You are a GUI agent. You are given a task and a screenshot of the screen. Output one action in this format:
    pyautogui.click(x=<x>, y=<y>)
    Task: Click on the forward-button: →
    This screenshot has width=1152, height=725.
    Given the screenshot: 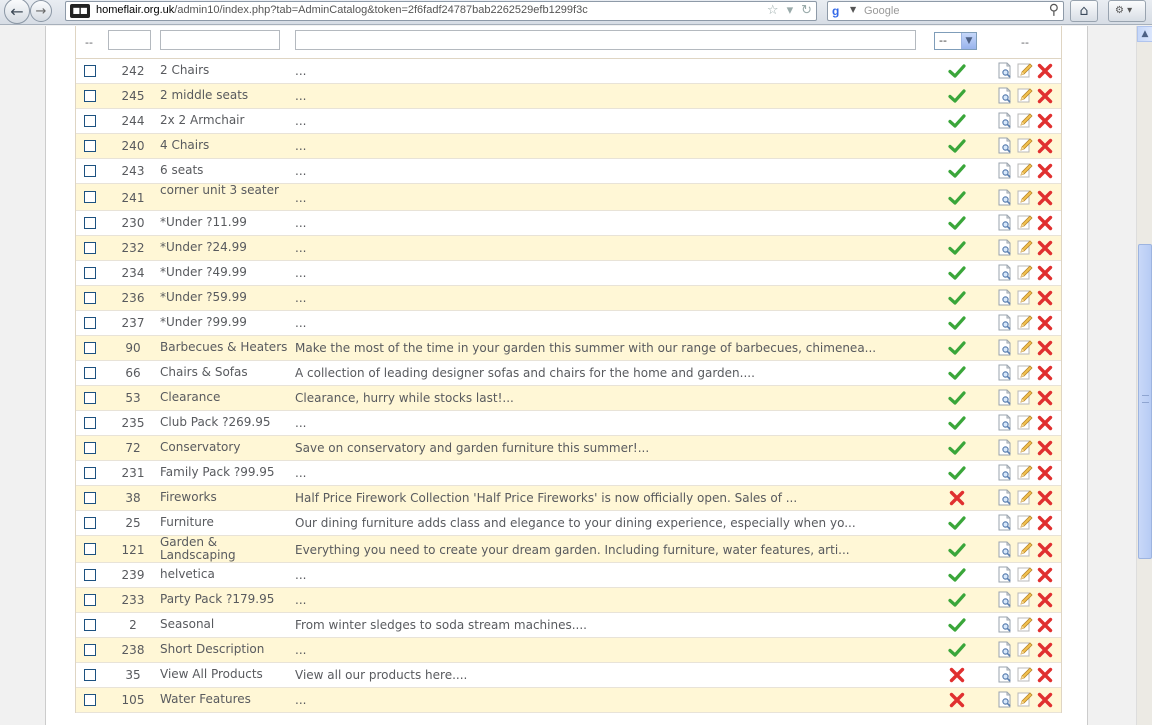 What is the action you would take?
    pyautogui.click(x=41, y=11)
    